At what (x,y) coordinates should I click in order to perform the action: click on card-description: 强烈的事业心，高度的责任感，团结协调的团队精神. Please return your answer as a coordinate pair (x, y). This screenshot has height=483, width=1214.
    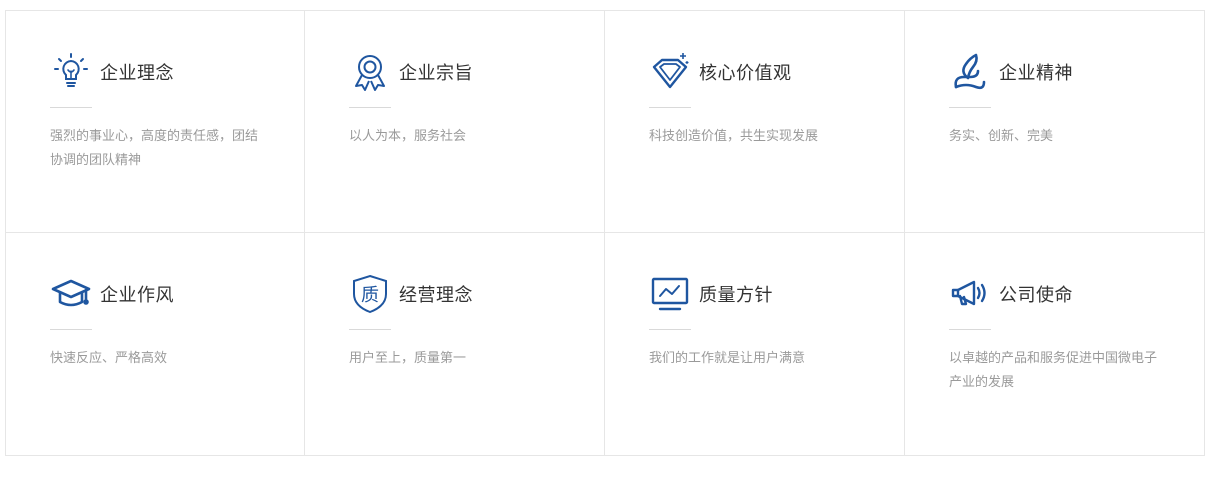
    Looking at the image, I should click on (154, 148).